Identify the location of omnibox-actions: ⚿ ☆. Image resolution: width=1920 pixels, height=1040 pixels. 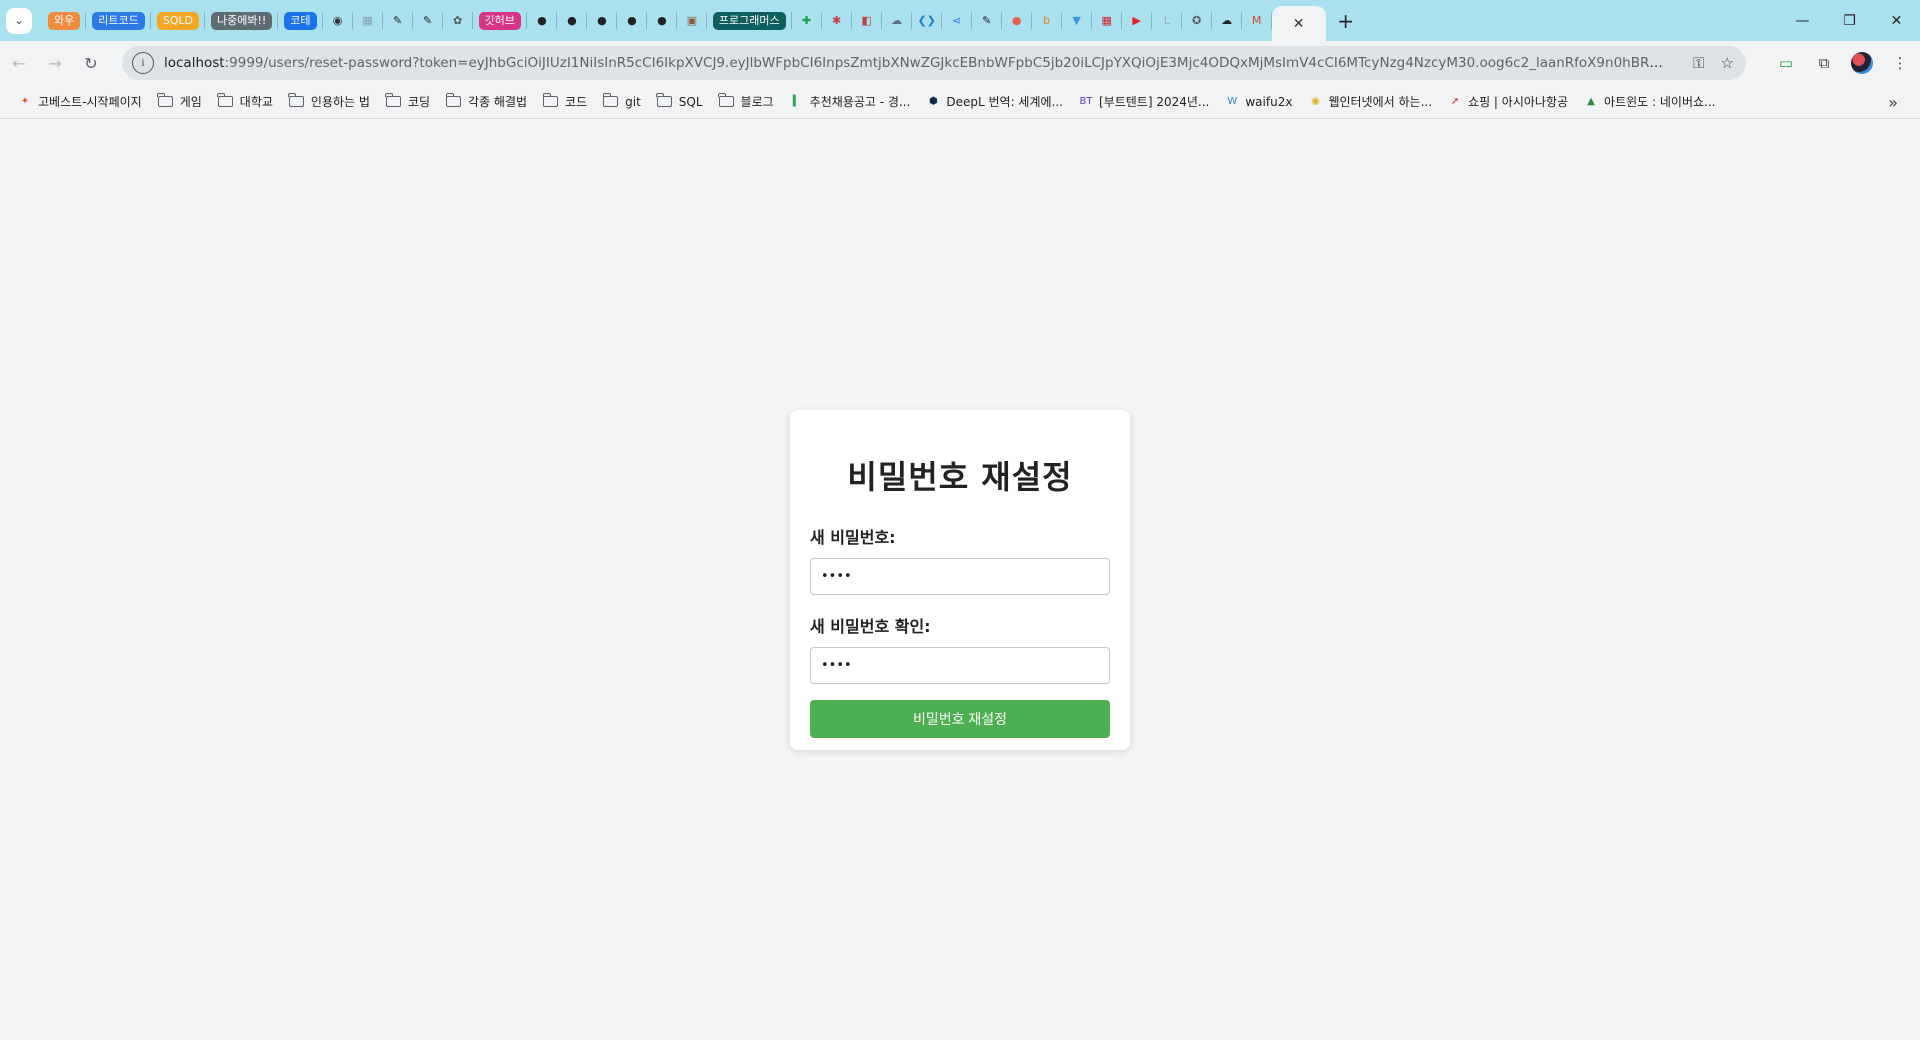
(1713, 63).